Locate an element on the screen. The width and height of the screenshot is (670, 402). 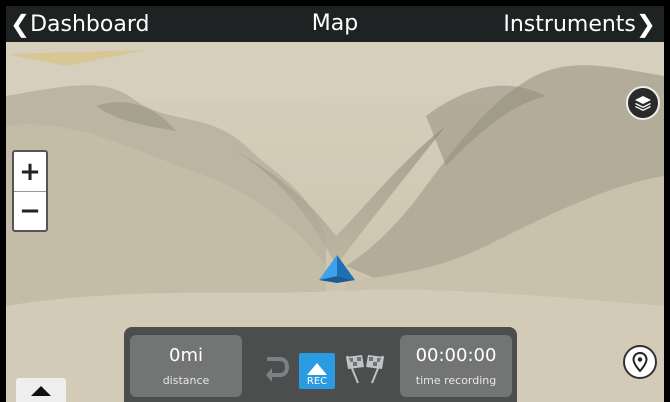
chevron-up-icon is located at coordinates (41, 391).